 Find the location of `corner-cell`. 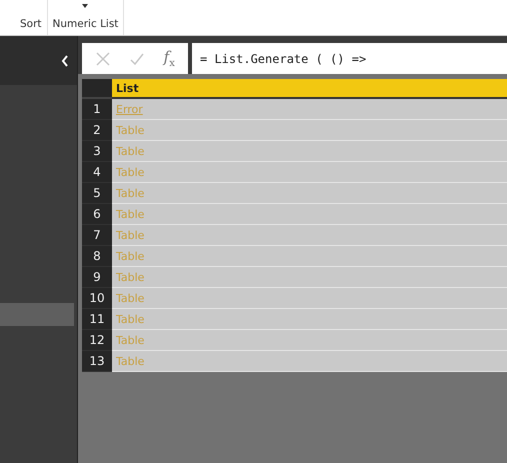

corner-cell is located at coordinates (97, 89).